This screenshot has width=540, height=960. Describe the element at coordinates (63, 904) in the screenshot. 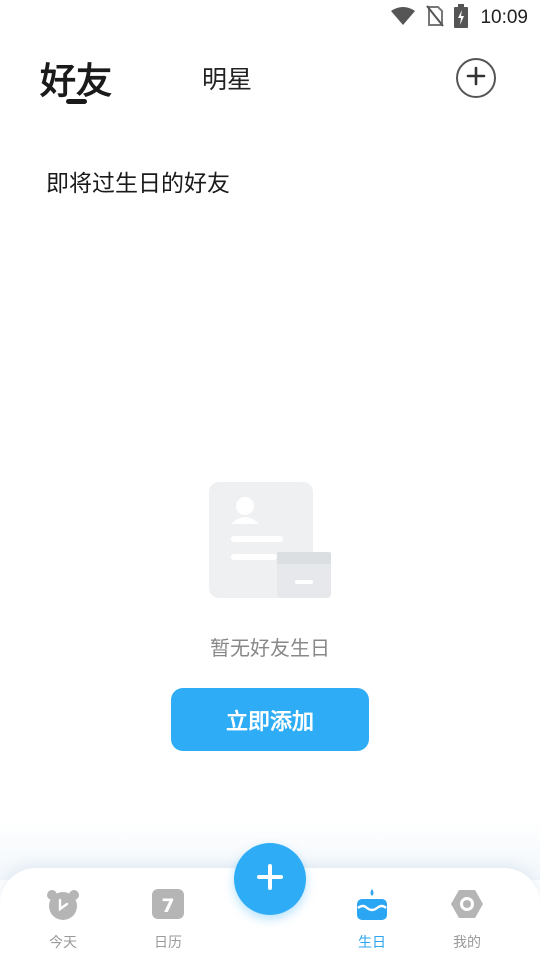

I see `bear-clock-icon` at that location.